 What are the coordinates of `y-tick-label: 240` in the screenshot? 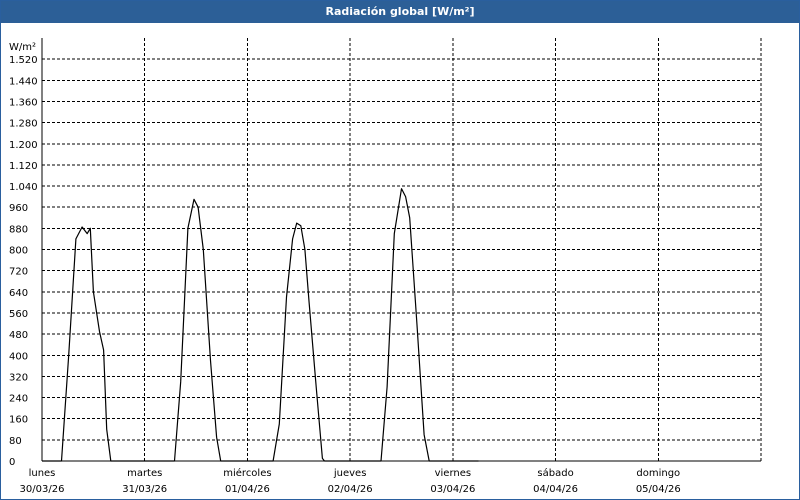 It's located at (18, 399).